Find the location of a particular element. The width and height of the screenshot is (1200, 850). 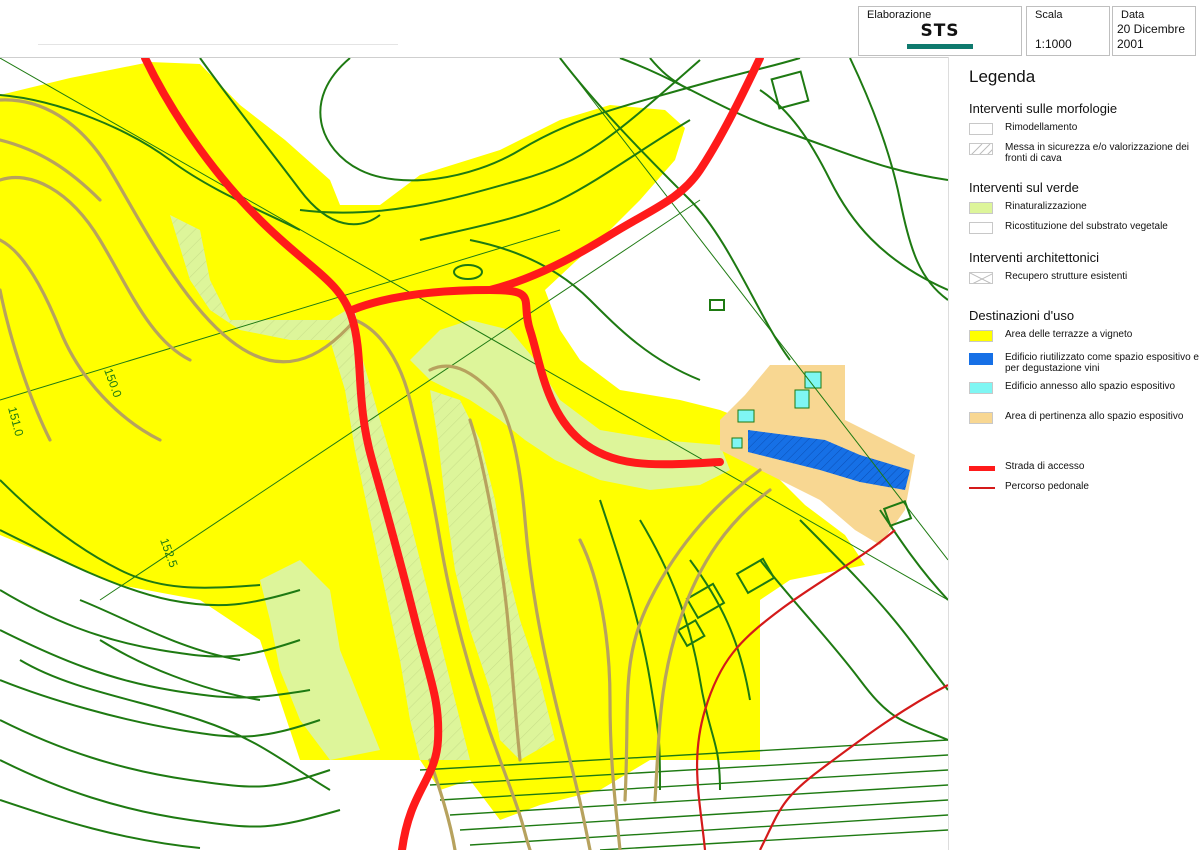

data-value-line1: 20 Dicembre is located at coordinates (1151, 29).